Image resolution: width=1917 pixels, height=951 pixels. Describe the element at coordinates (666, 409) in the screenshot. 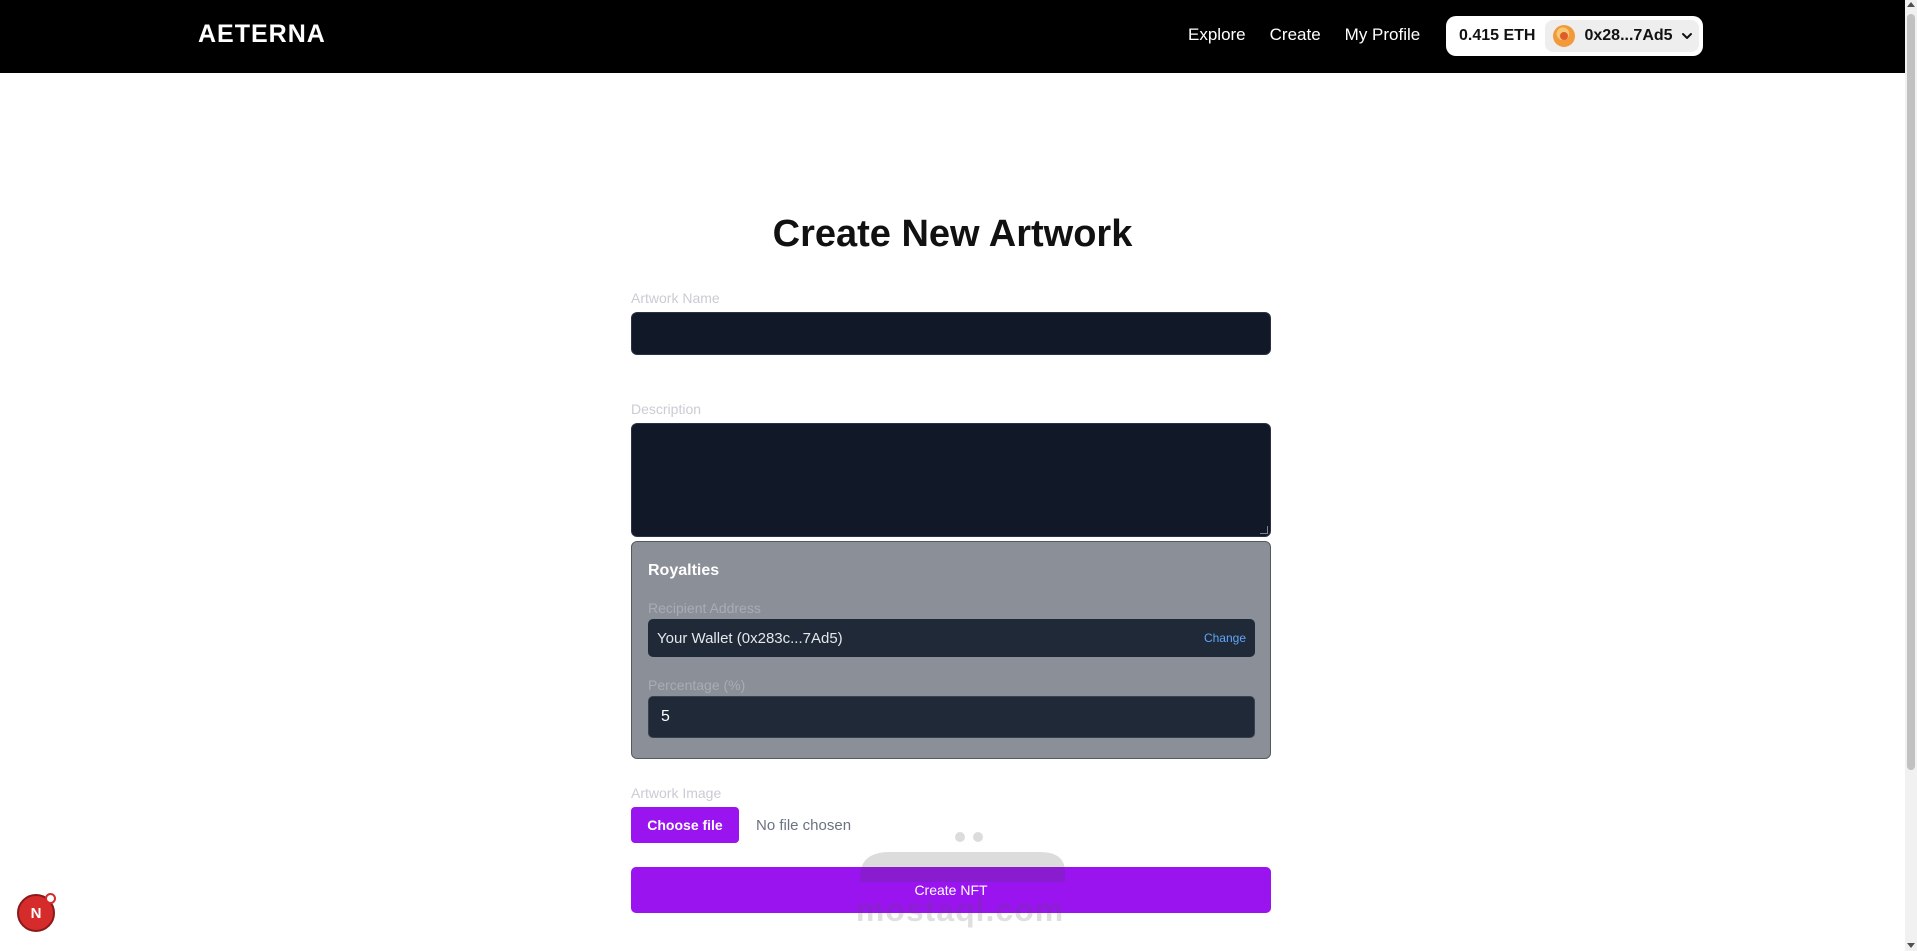

I see `description-label: Description` at that location.